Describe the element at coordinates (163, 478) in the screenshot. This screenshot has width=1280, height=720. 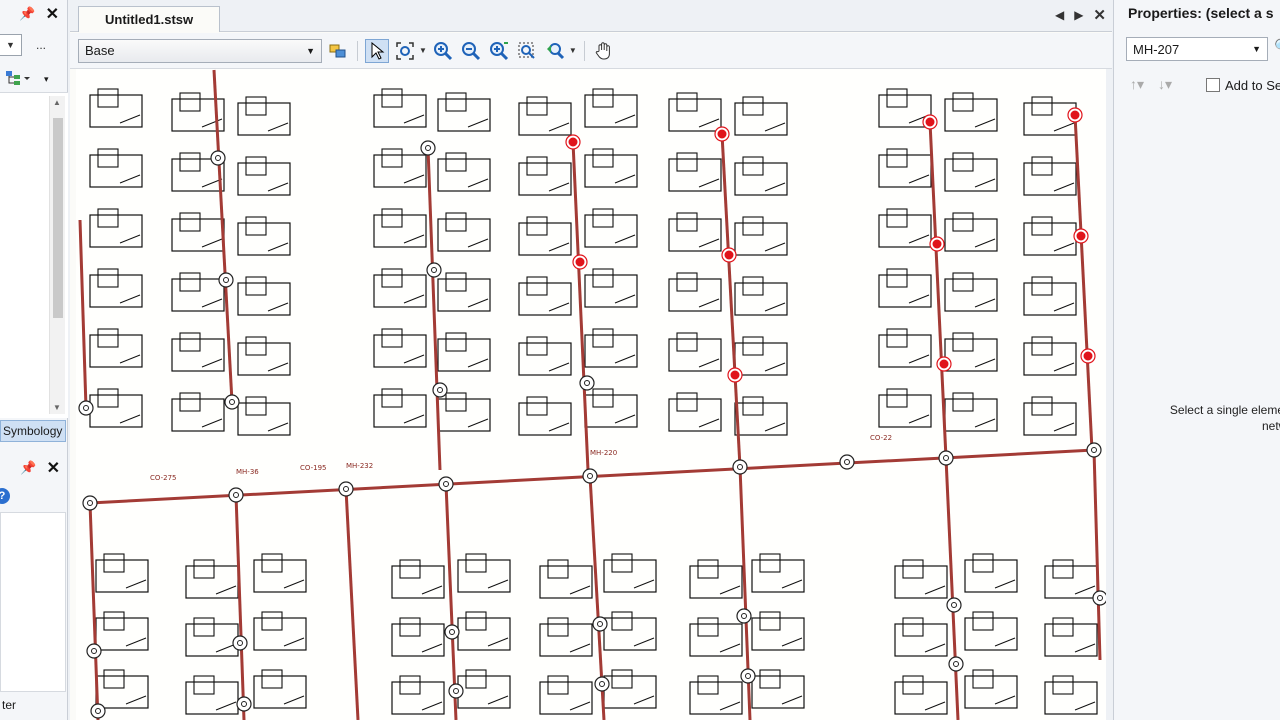
I see `map-label: CO-275` at that location.